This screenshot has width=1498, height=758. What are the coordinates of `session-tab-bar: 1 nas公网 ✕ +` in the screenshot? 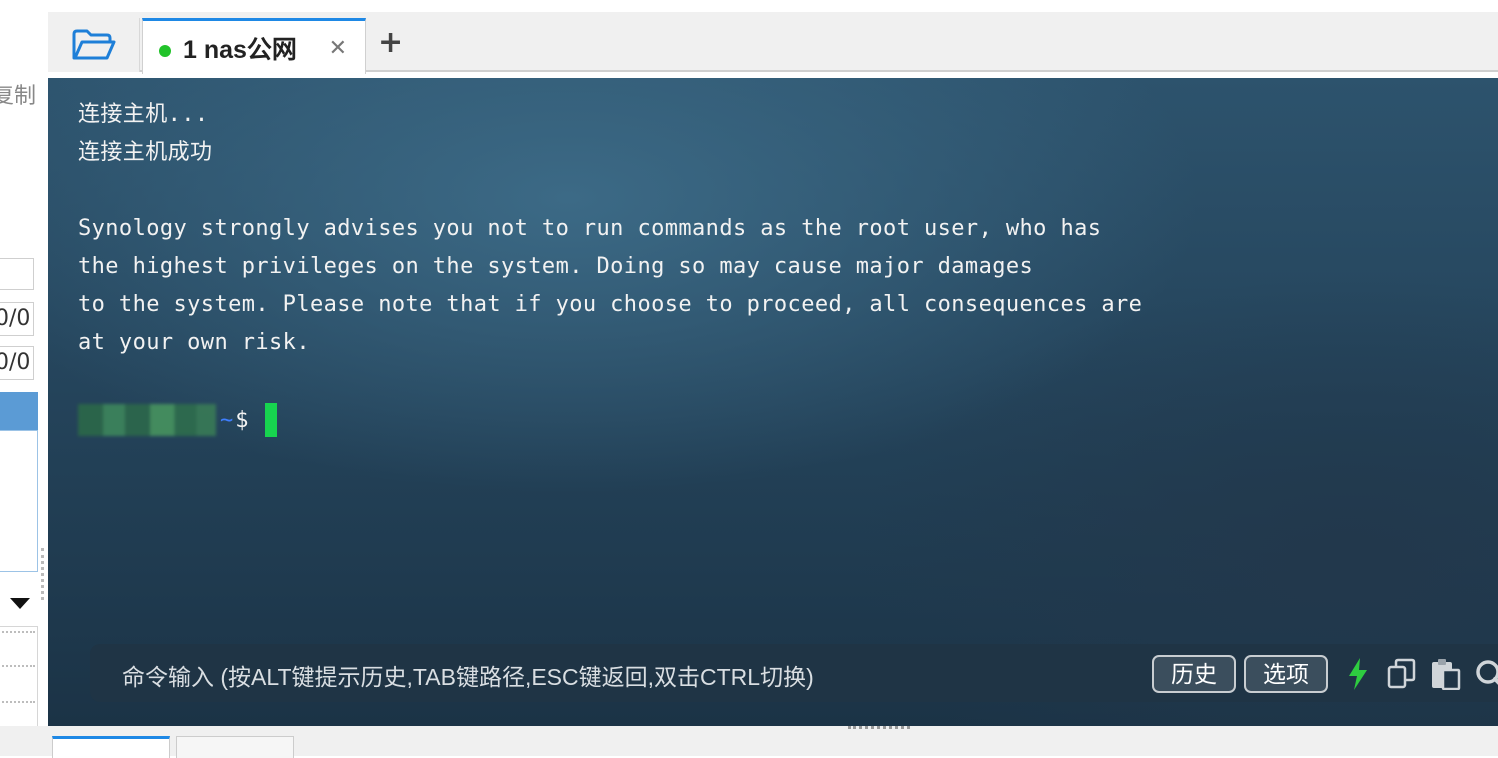 It's located at (773, 43).